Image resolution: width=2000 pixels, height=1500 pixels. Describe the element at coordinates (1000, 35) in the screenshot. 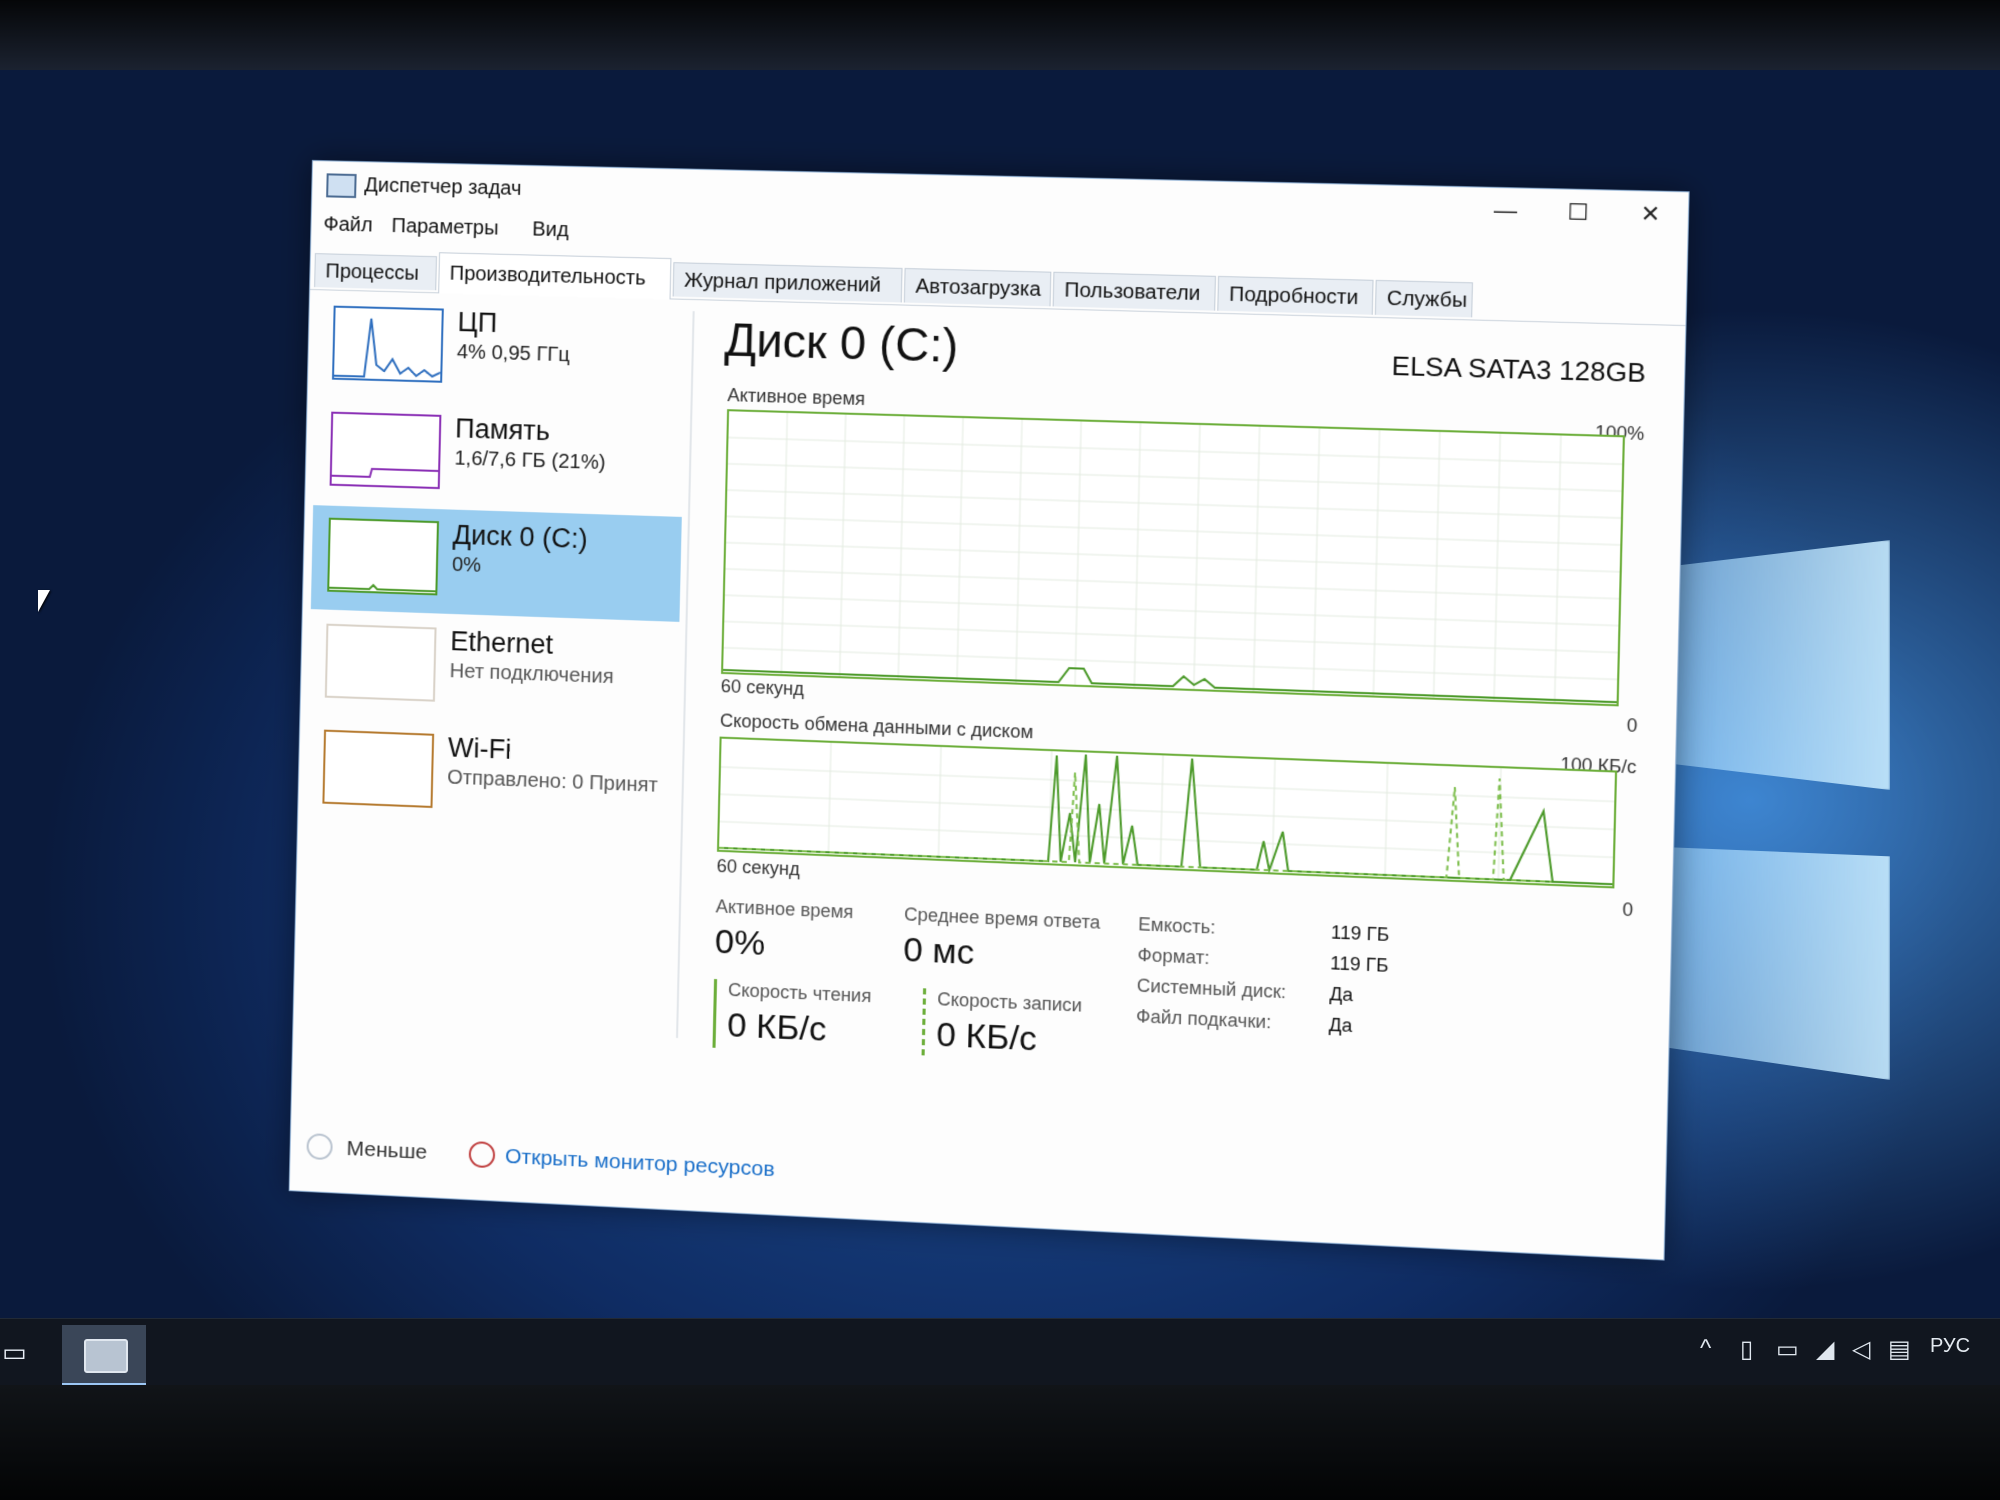

I see `monitor-bezel-top` at that location.